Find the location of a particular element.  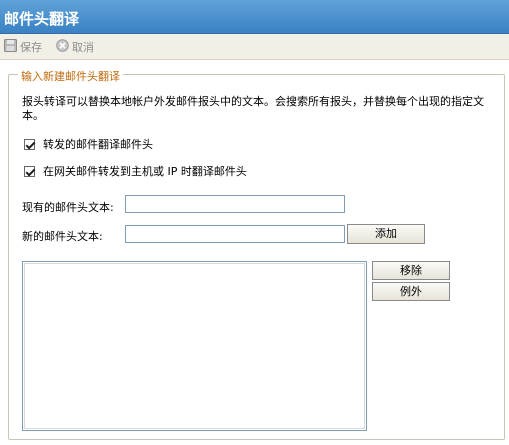

cancel-button: 取消 is located at coordinates (75, 47).